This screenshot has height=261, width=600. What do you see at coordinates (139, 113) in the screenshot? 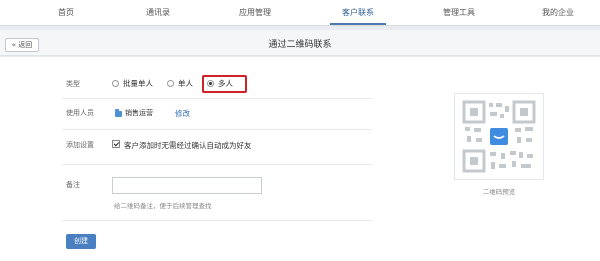
I see `user-value: 销售运营` at bounding box center [139, 113].